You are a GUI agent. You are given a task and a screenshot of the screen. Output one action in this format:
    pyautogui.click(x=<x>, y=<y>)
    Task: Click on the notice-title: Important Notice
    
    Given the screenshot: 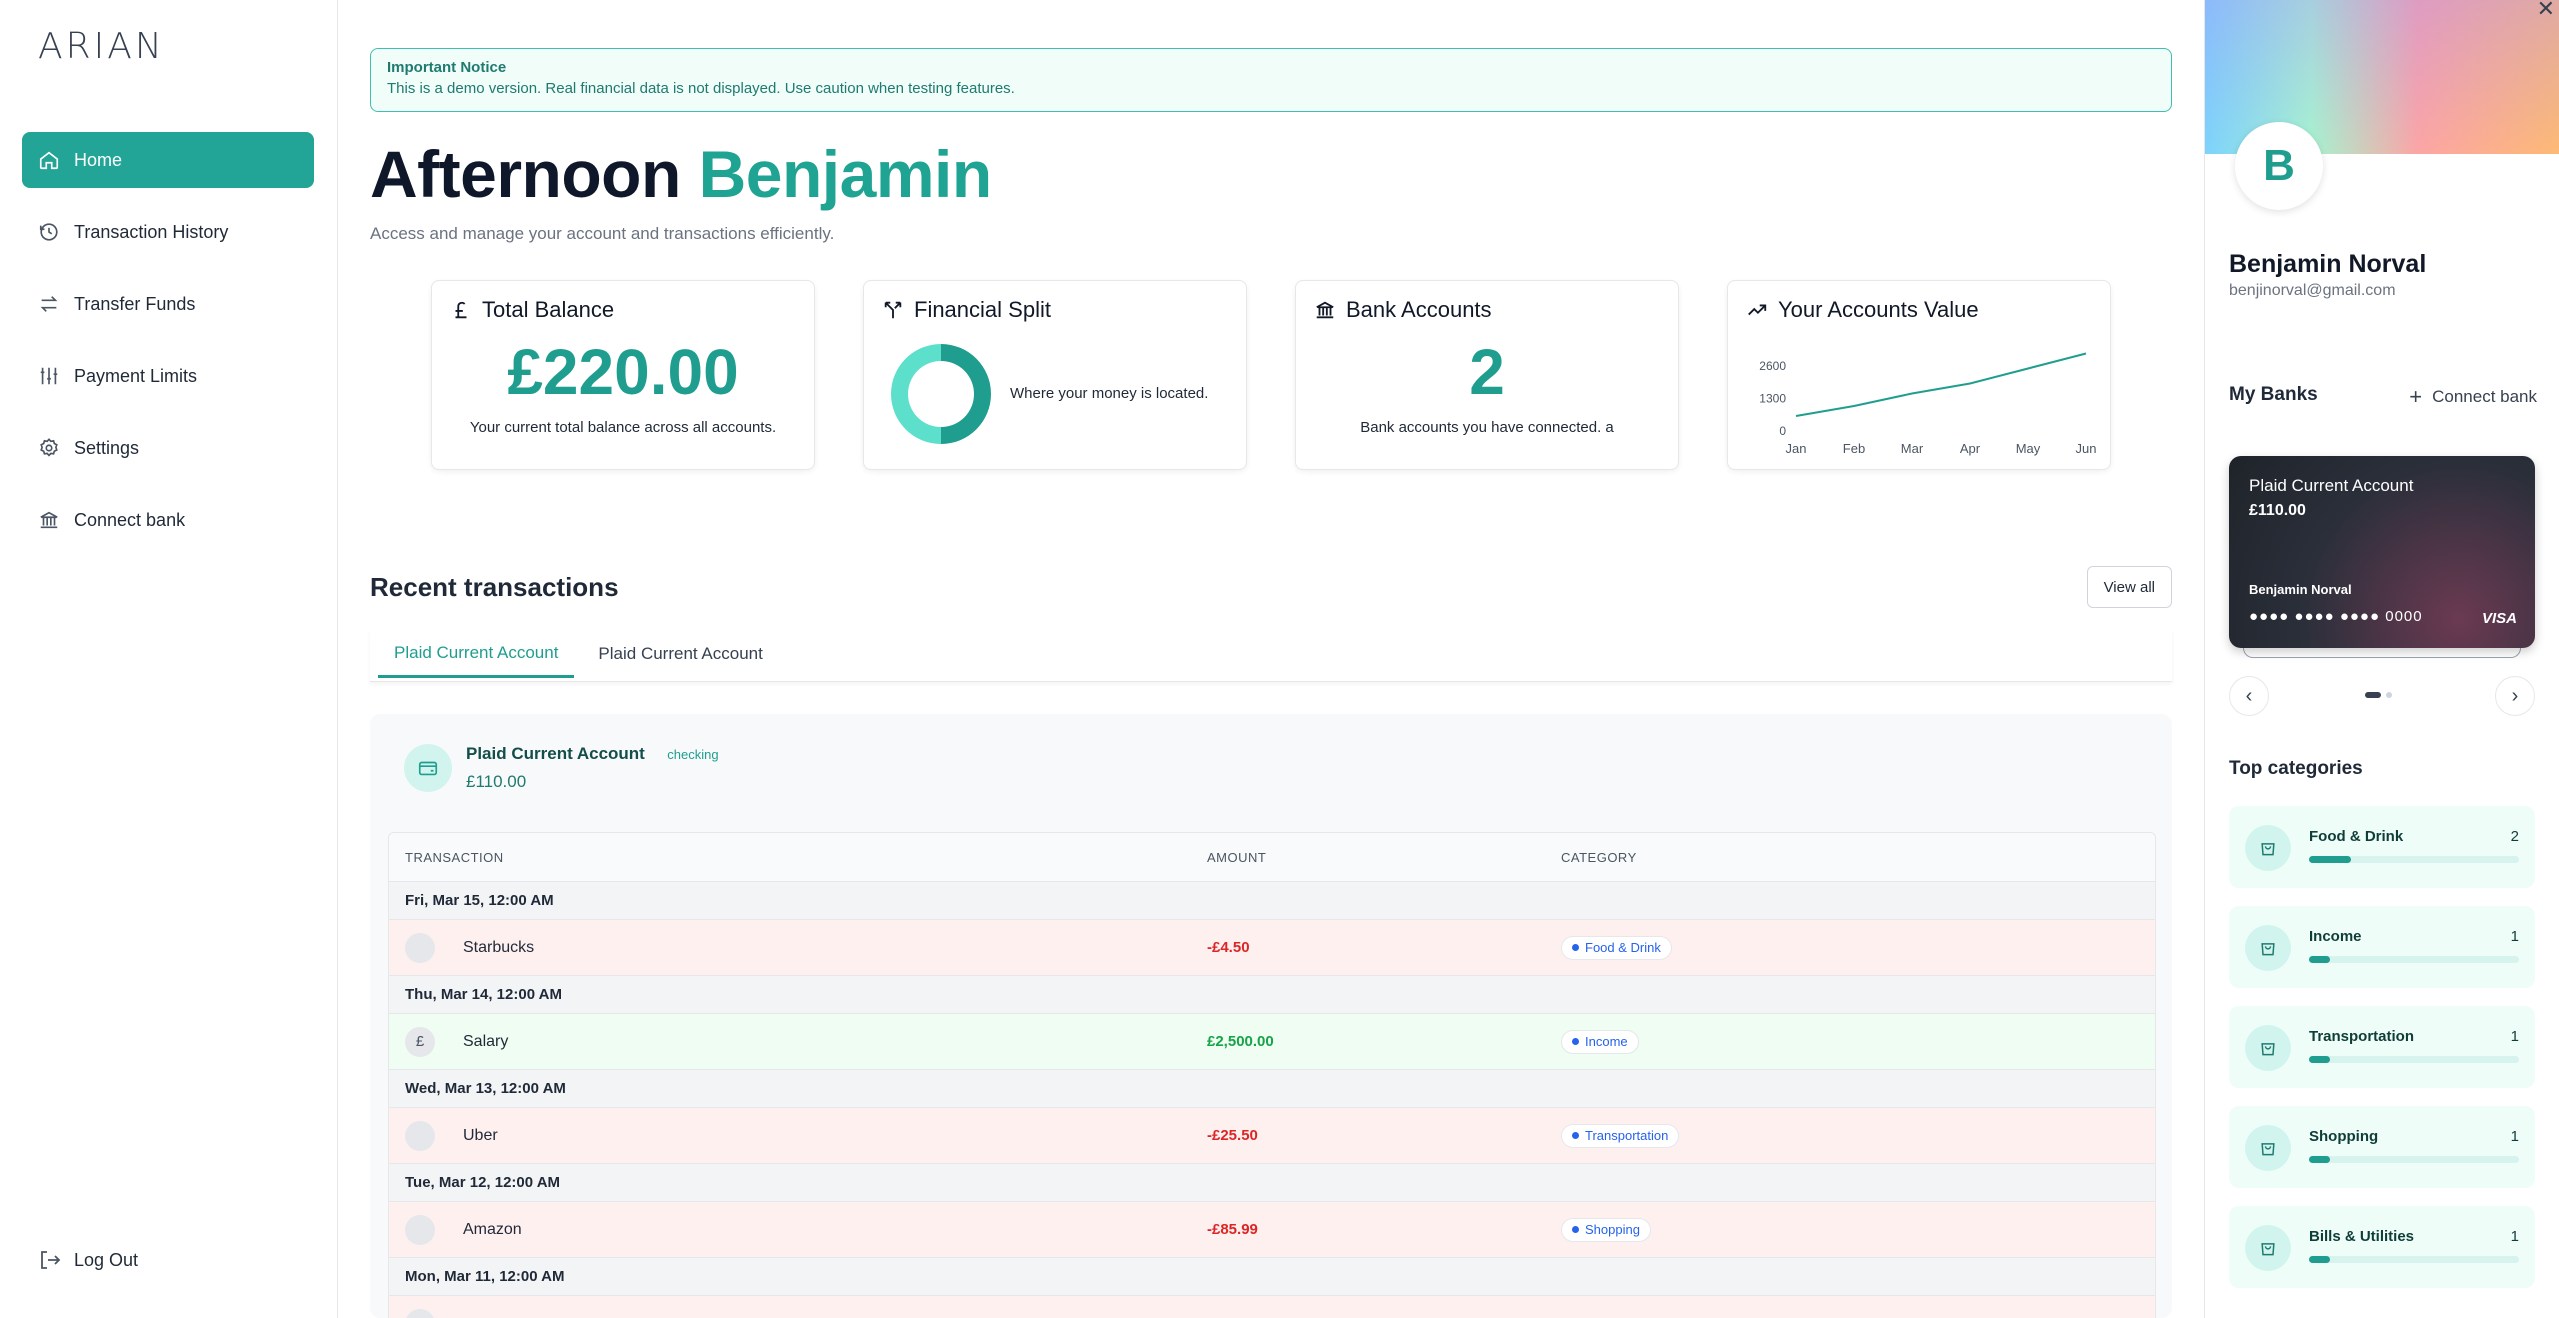 What is the action you would take?
    pyautogui.click(x=447, y=67)
    